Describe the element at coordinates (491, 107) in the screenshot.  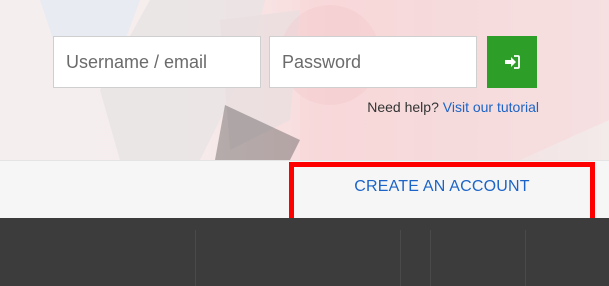
I see `visit-tutorial-link: Visit our tutorial` at that location.